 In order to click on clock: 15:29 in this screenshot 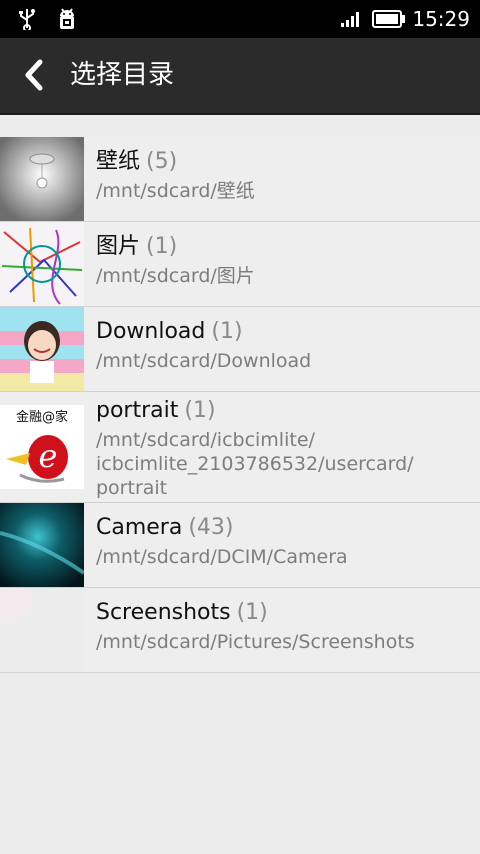, I will do `click(441, 19)`.